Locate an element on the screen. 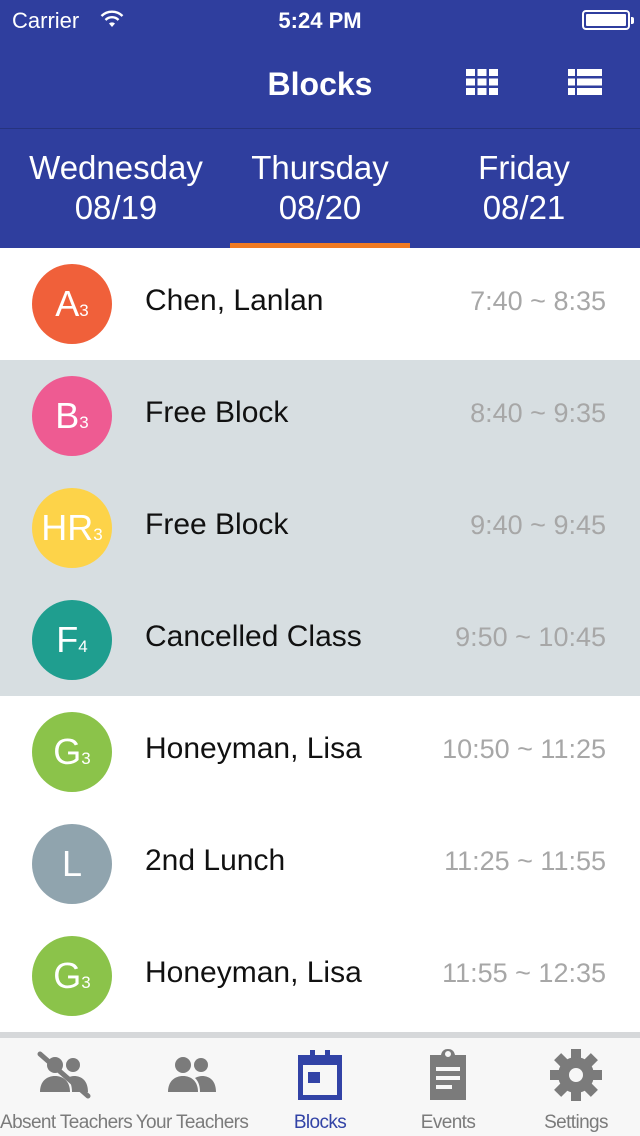 The height and width of the screenshot is (1136, 640). grid-view-icon is located at coordinates (482, 82).